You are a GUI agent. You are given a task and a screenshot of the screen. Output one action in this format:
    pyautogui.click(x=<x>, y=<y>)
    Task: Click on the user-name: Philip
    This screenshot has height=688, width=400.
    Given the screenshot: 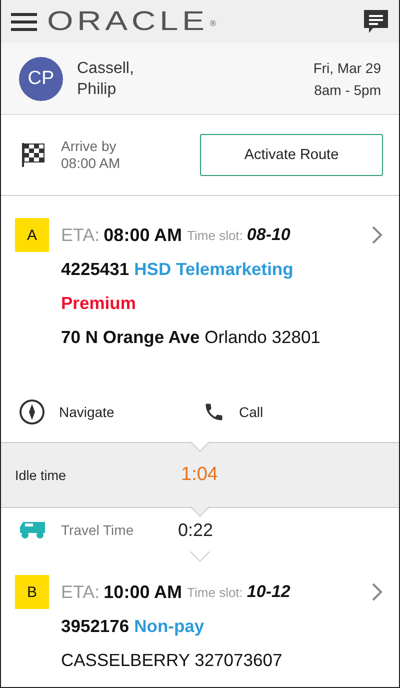 What is the action you would take?
    pyautogui.click(x=97, y=90)
    